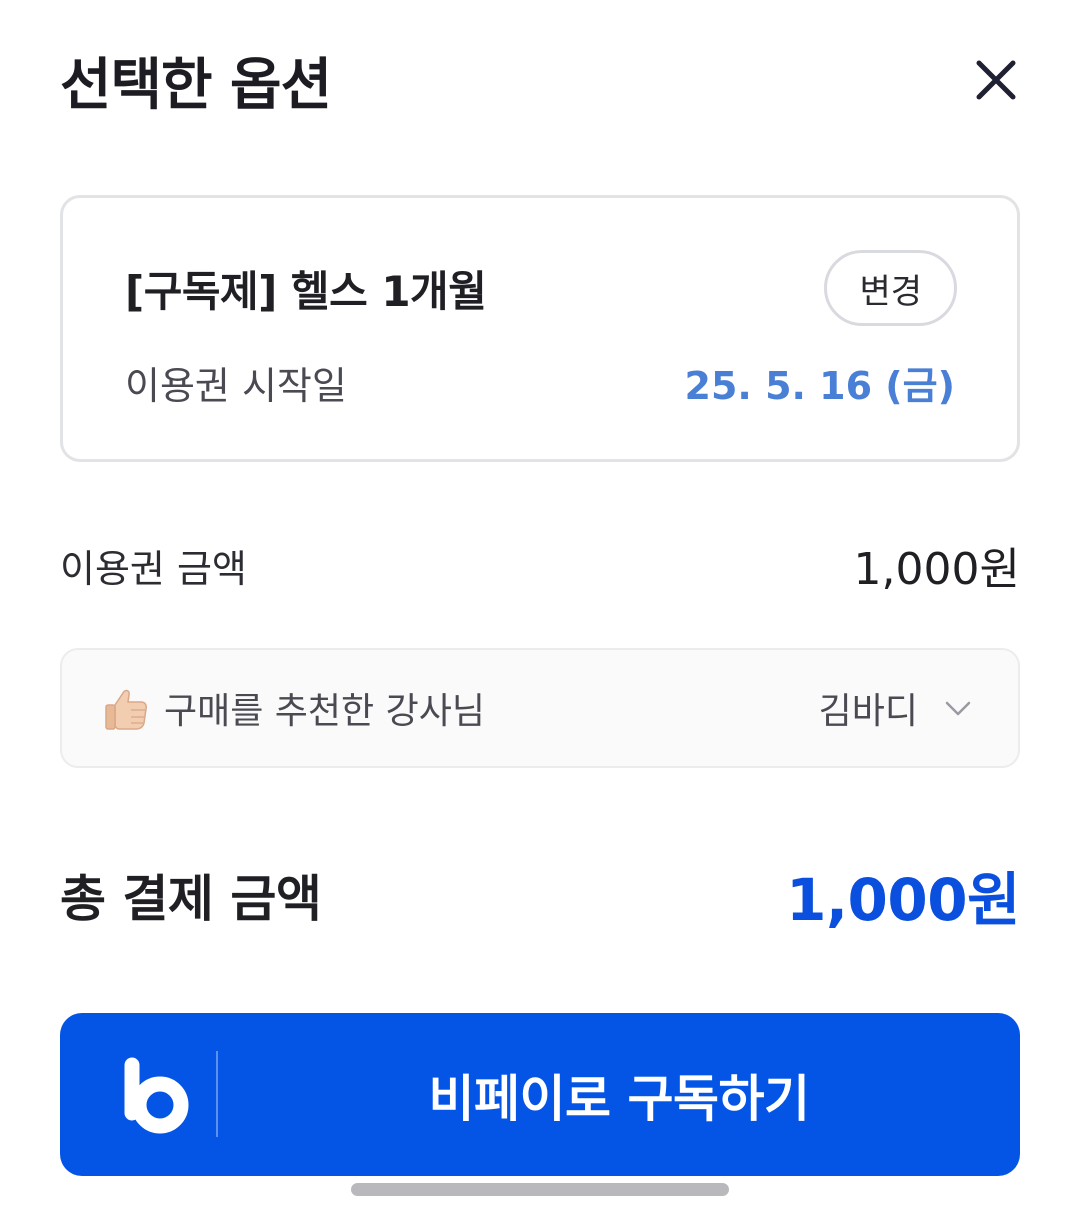 The image size is (1080, 1212). What do you see at coordinates (196, 85) in the screenshot?
I see `sheet-title: 선택한 옵션` at bounding box center [196, 85].